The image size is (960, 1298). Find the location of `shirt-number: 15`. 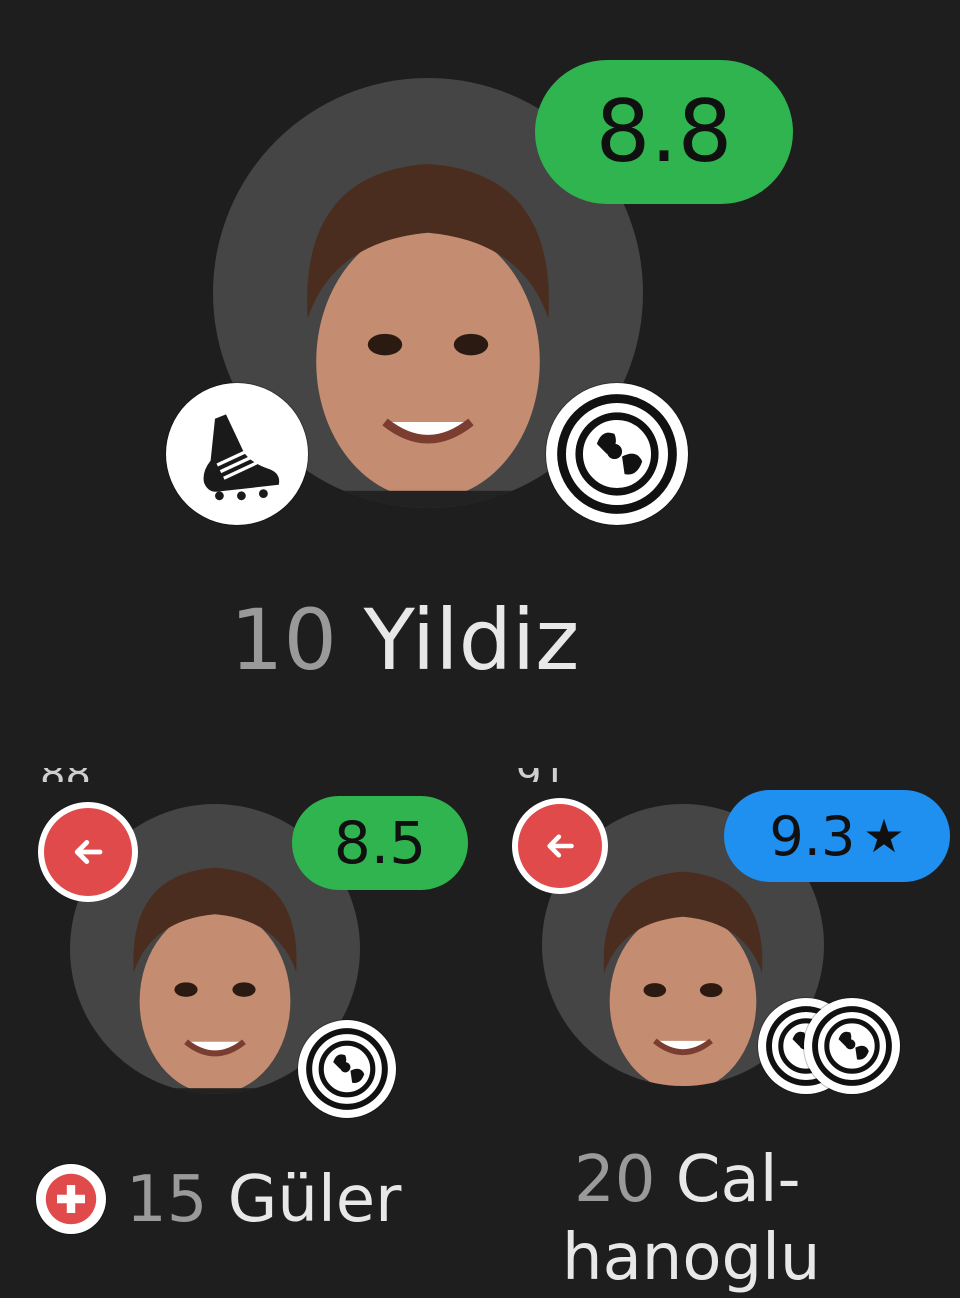

shirt-number: 15 is located at coordinates (167, 1200).